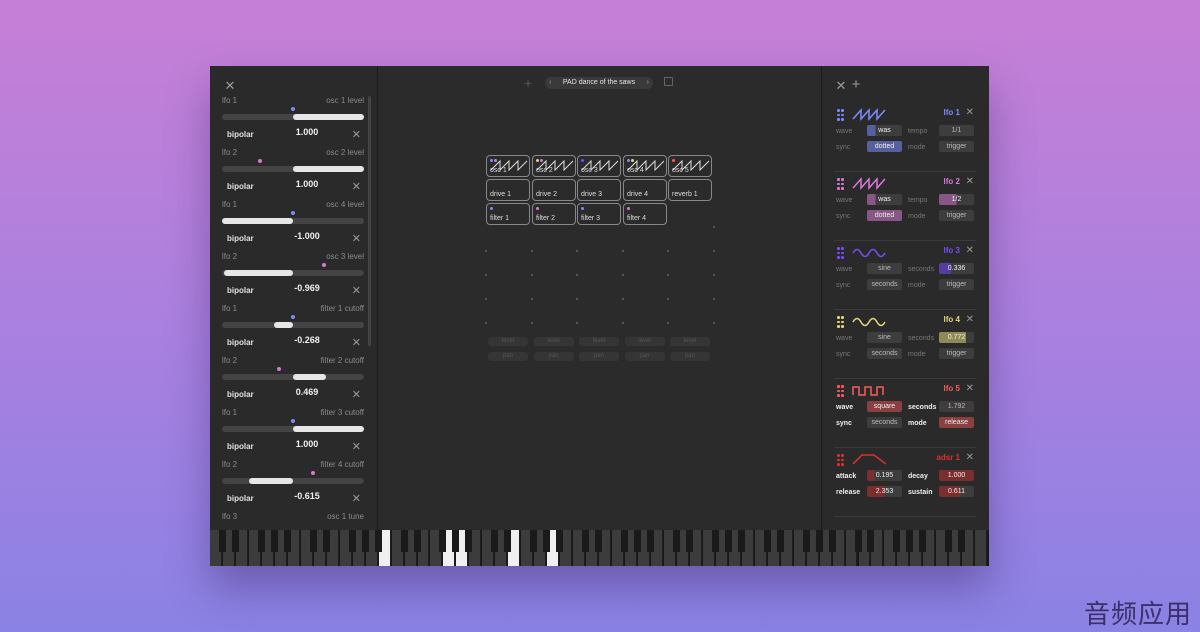  I want to click on param-value: 1.000, so click(956, 475).